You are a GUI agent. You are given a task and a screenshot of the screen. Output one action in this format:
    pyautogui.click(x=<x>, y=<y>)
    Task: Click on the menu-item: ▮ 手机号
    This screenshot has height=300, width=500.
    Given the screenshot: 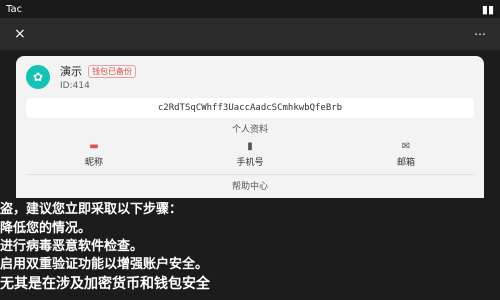 What is the action you would take?
    pyautogui.click(x=250, y=154)
    